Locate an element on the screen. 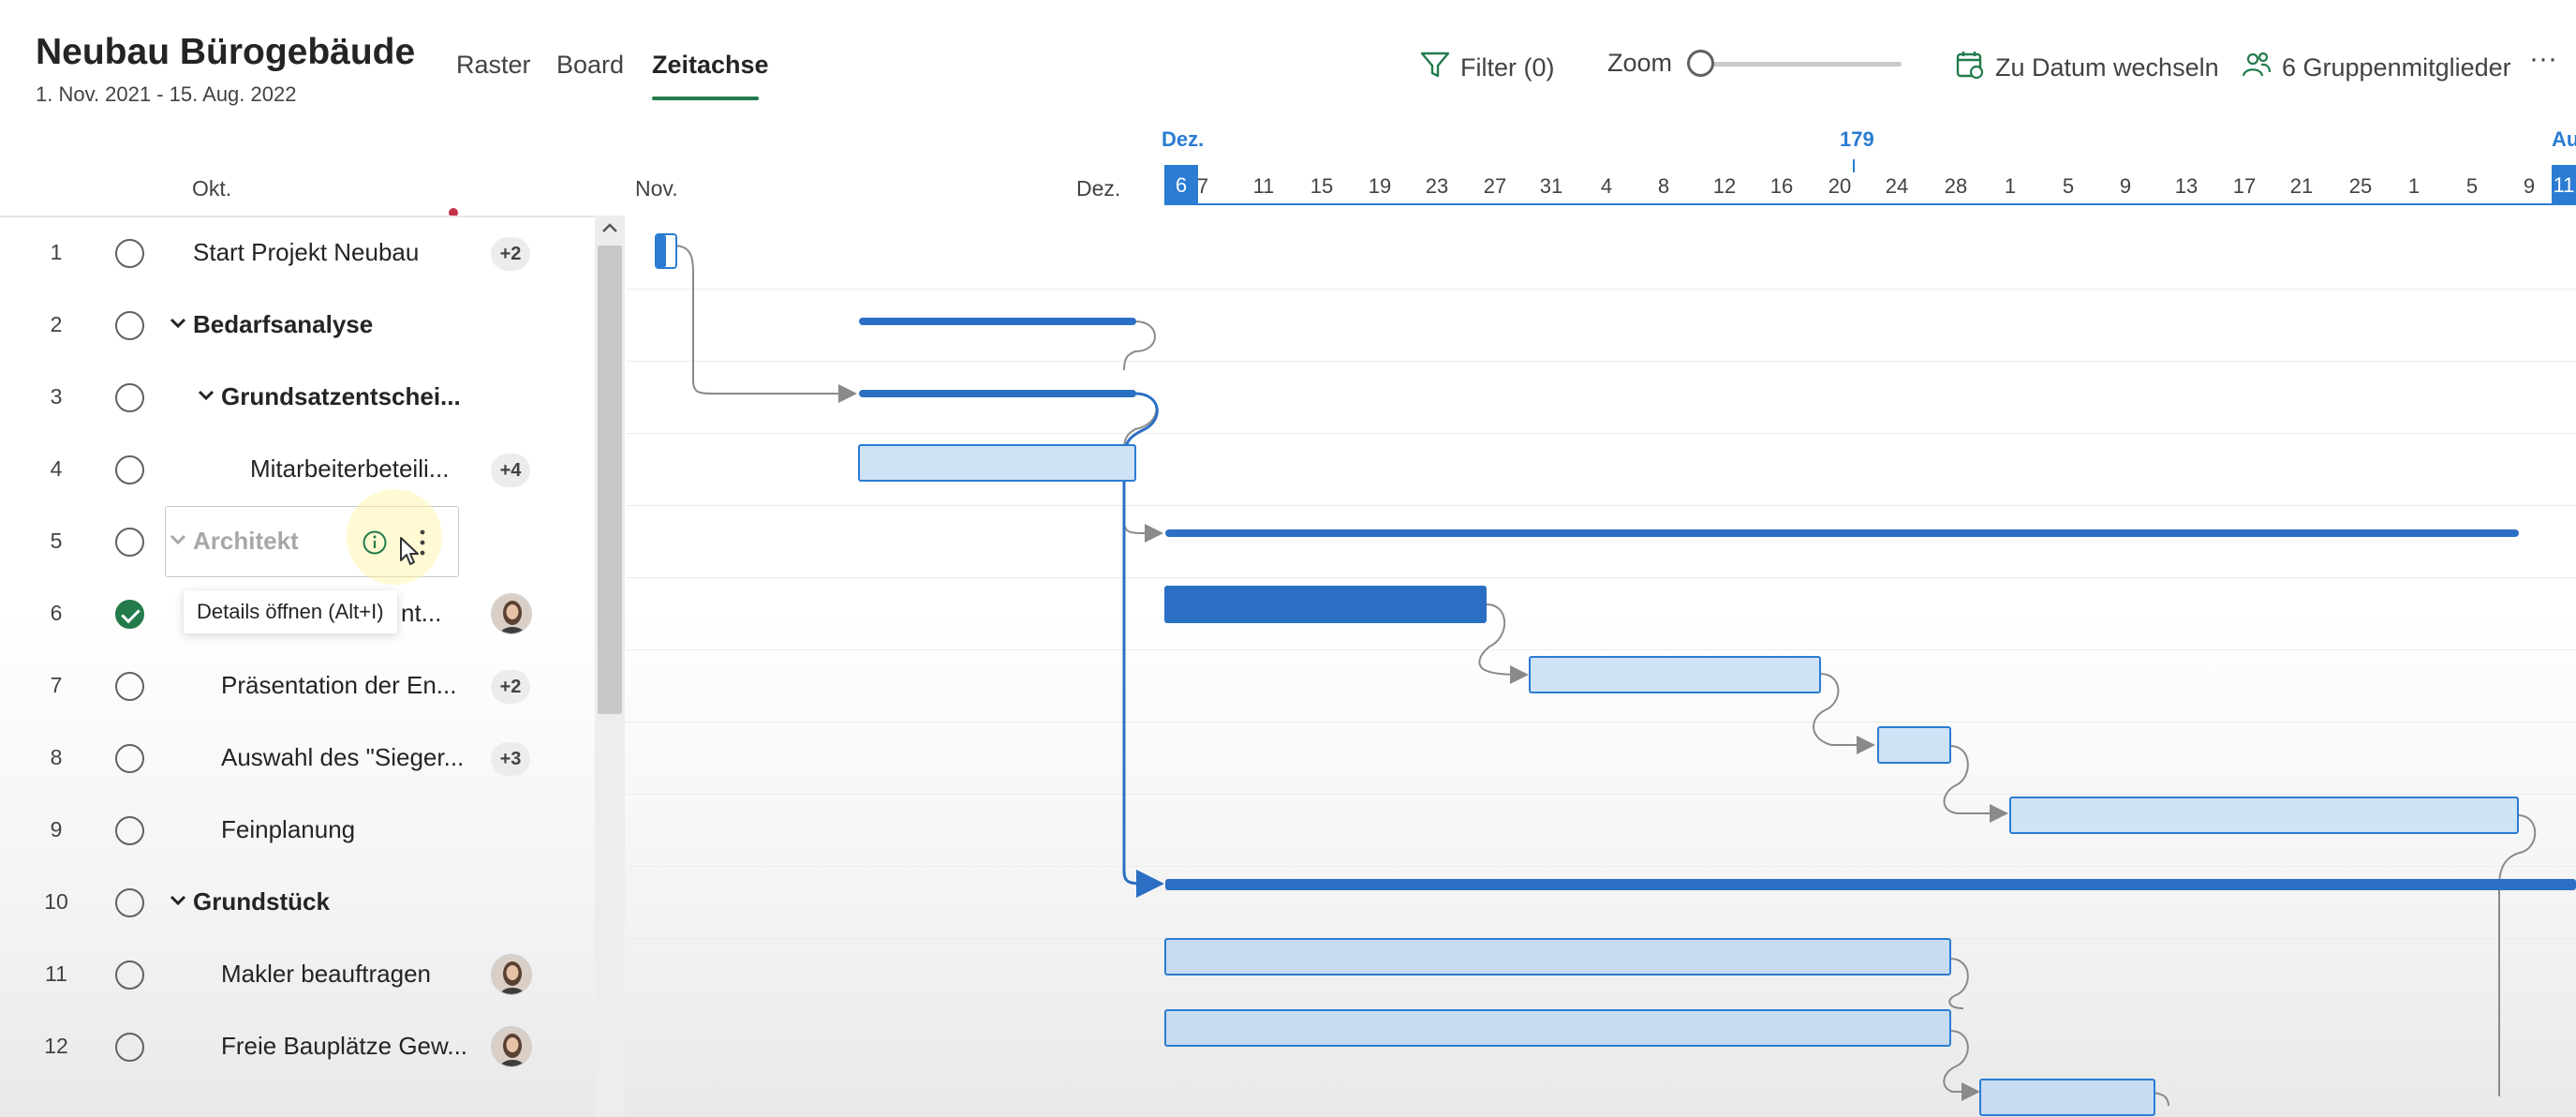 Image resolution: width=2576 pixels, height=1117 pixels. gantt-bar-auswahl-sieger is located at coordinates (1914, 745).